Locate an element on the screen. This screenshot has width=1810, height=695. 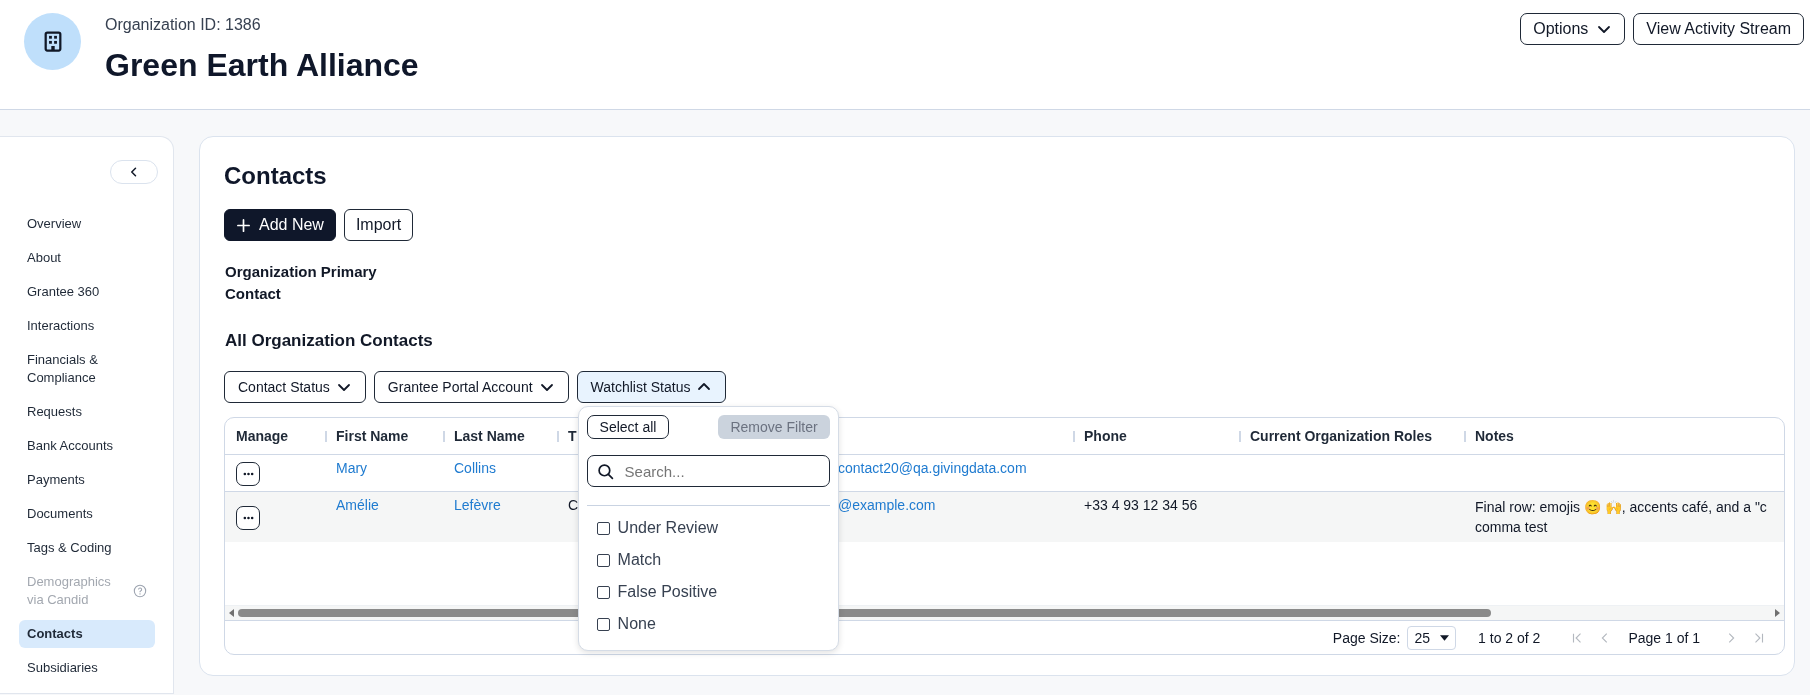
building-icon is located at coordinates (52, 41).